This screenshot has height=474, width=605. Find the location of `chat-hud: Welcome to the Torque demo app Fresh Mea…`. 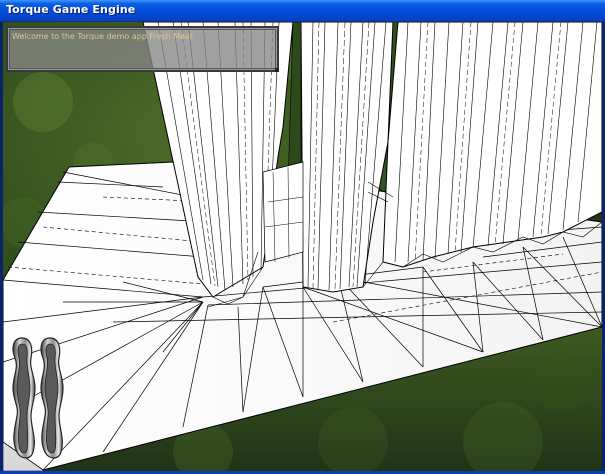

chat-hud: Welcome to the Torque demo app Fresh Mea… is located at coordinates (142, 49).